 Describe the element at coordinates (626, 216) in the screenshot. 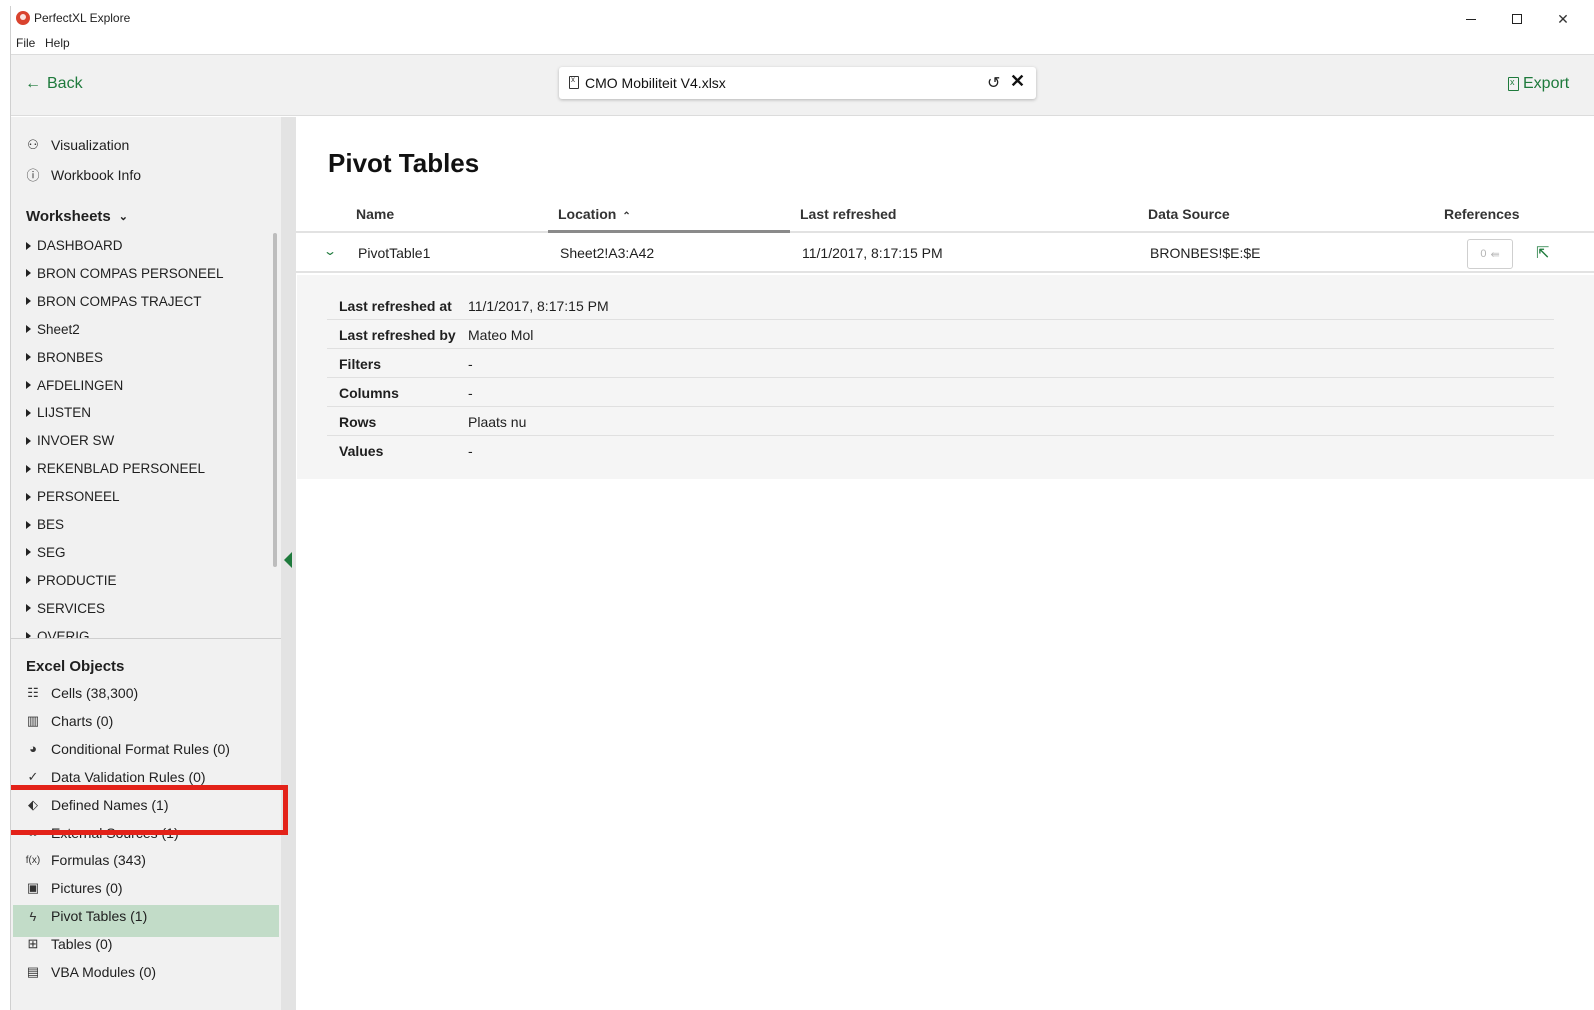

I see `sort-ascending-icon: ⌃` at that location.